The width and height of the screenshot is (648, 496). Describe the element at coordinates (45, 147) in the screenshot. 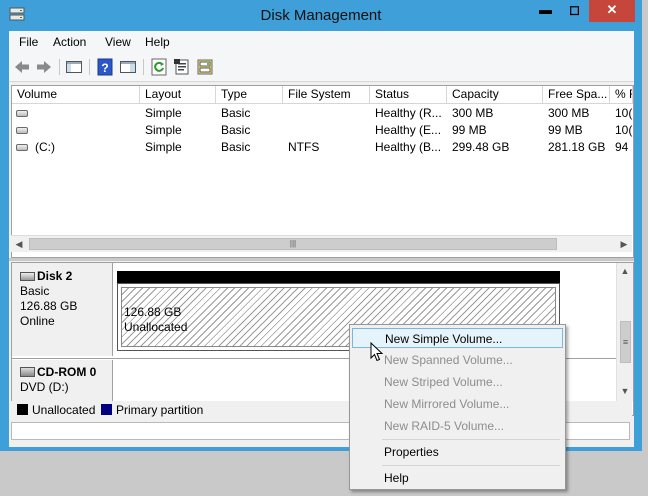

I see `cell-volume: (C:)` at that location.